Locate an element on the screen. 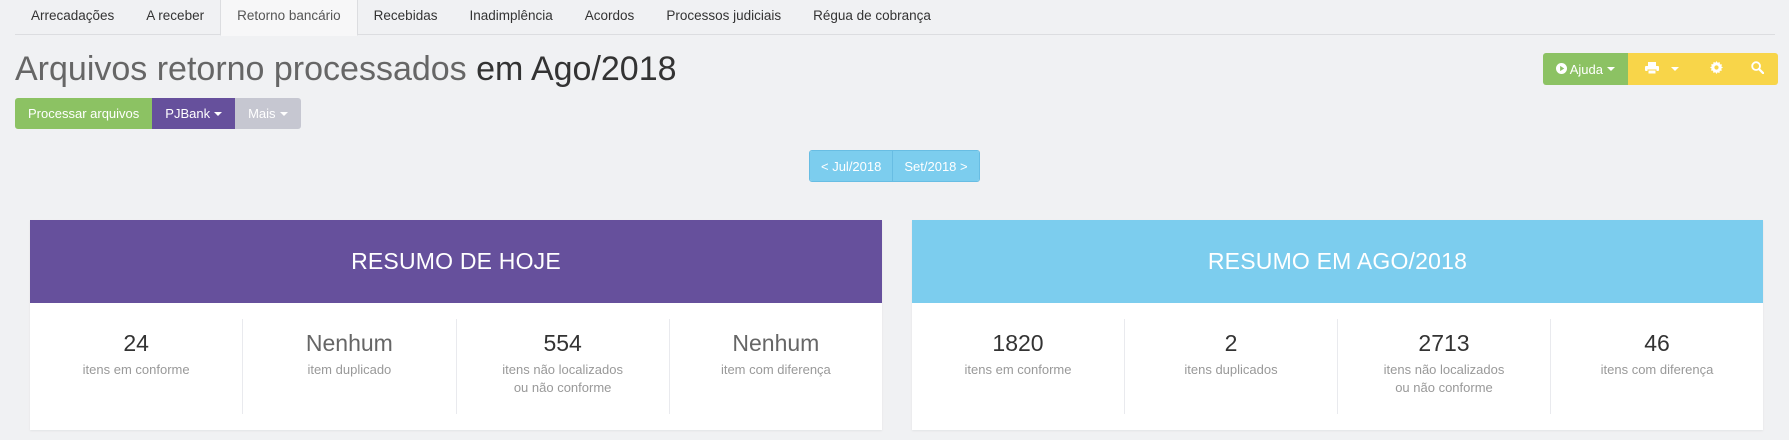 The width and height of the screenshot is (1789, 440). stat-conforming: 24 itens em conforme is located at coordinates (136, 366).